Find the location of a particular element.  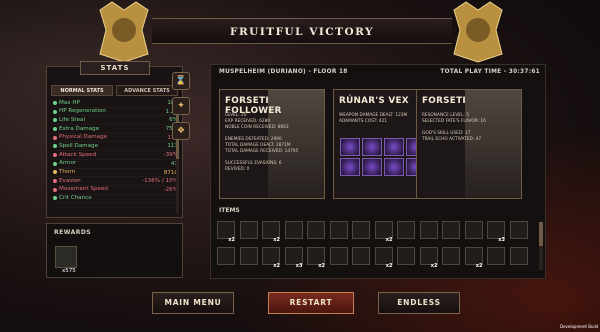

god-portrait is located at coordinates (493, 144).